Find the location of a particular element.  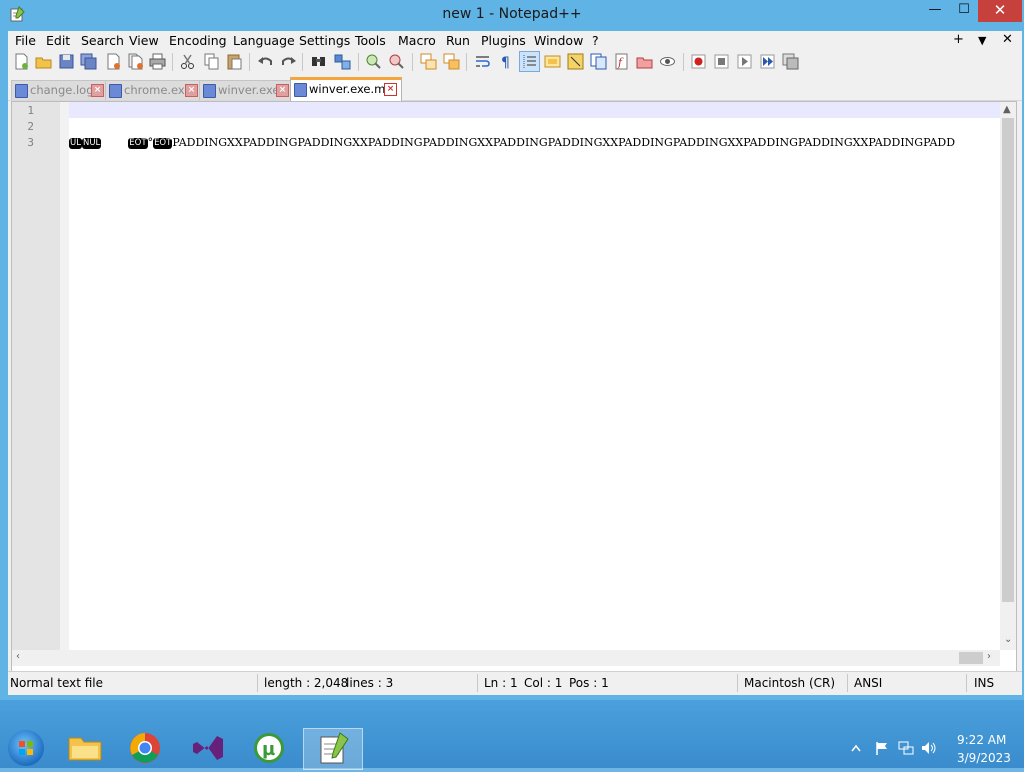

horizontal-scrollbar: ‹ › is located at coordinates (506, 658).